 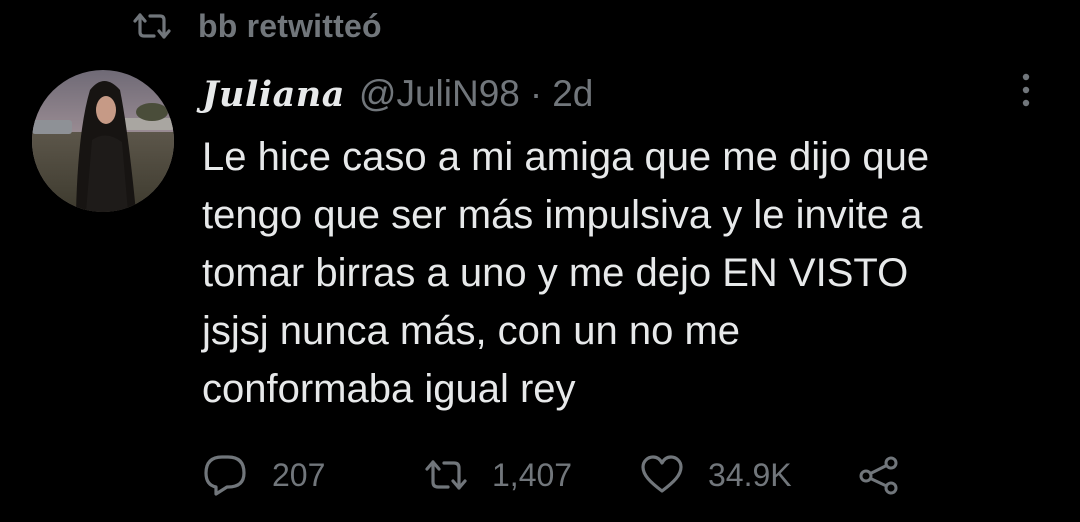 I want to click on more-options-button, so click(x=1026, y=90).